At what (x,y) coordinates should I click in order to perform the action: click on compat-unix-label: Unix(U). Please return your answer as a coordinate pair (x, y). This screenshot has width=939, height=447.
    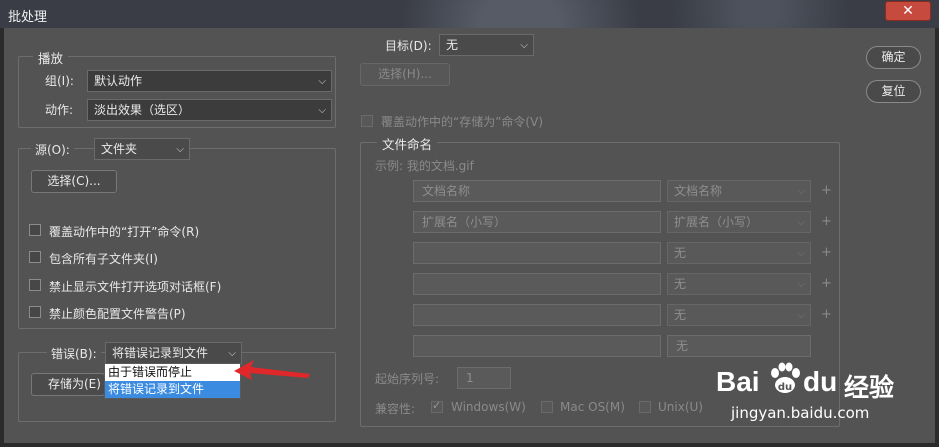
    Looking at the image, I should click on (680, 407).